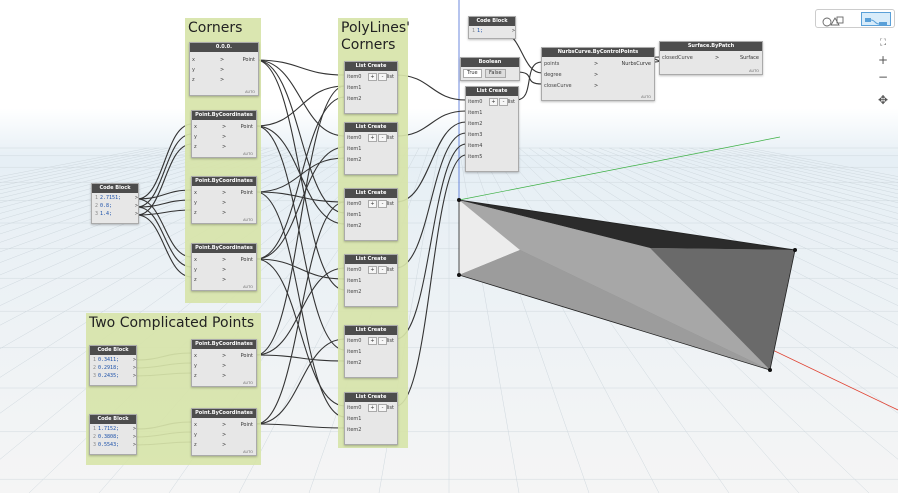 The image size is (898, 493). I want to click on code-line: 3 1.4; >, so click(116, 214).